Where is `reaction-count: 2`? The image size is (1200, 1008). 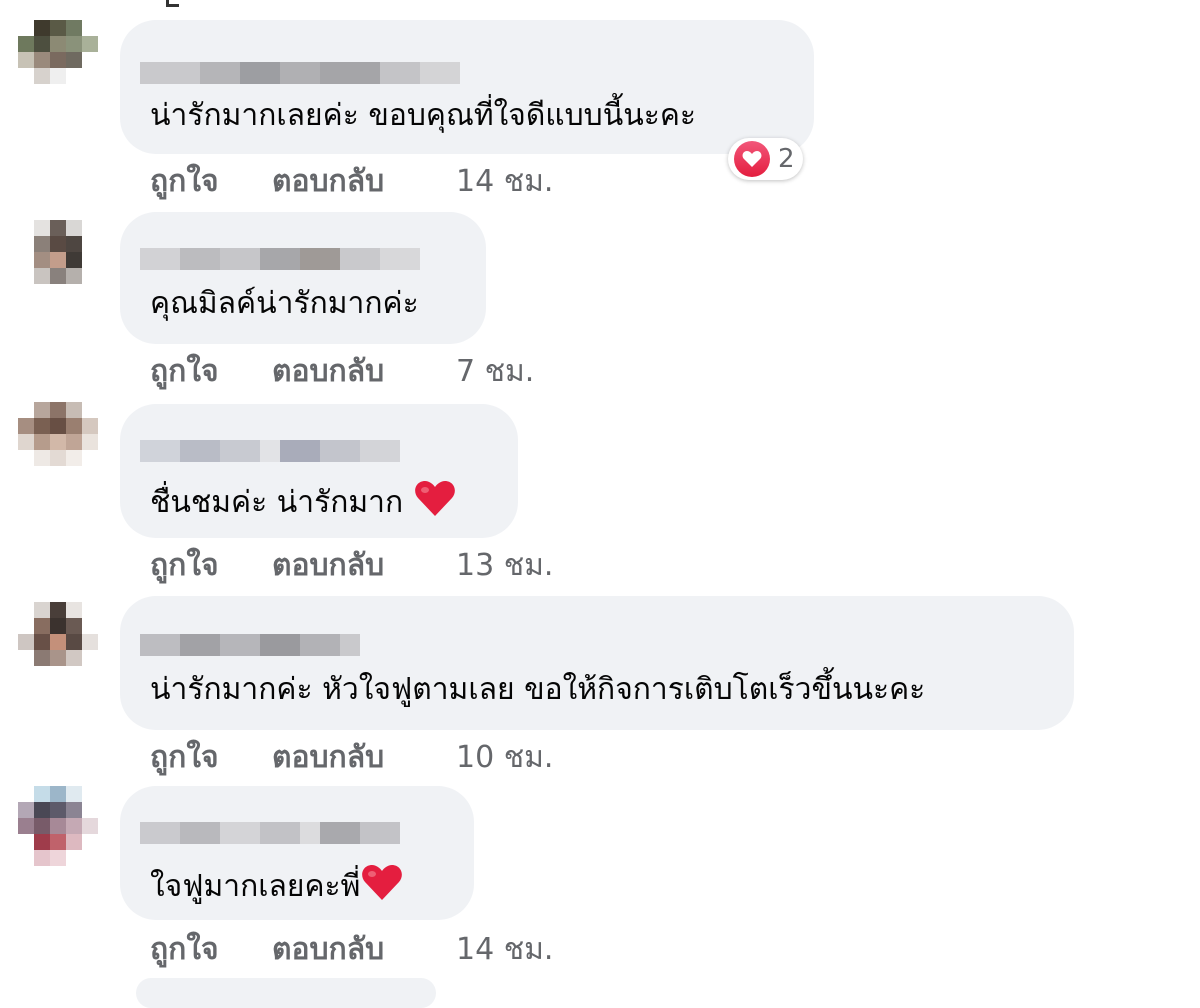
reaction-count: 2 is located at coordinates (765, 159).